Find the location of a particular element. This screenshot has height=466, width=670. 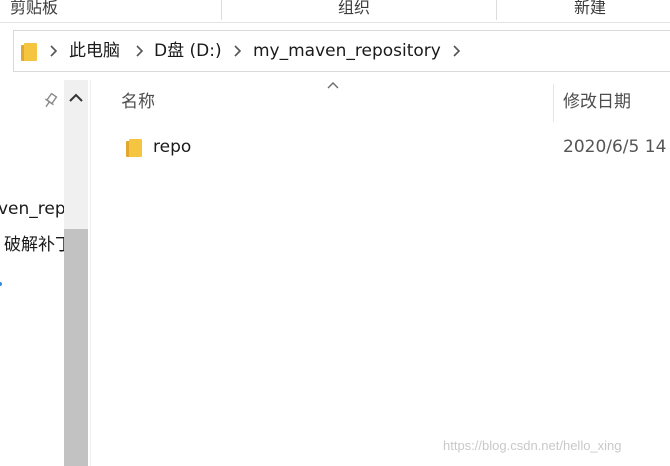

breadcrumb-this-pc: 此电脑 is located at coordinates (94, 51).